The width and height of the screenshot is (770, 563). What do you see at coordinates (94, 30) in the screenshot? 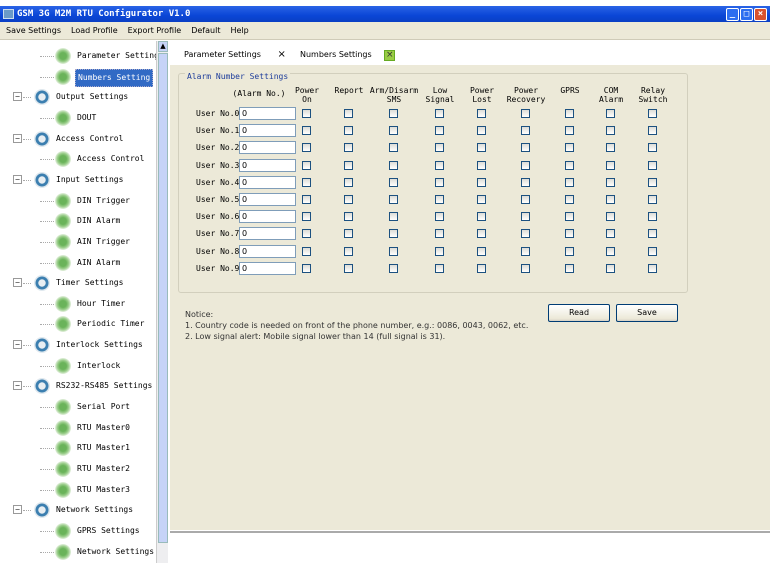
I see `menu-item: Load Profile` at bounding box center [94, 30].